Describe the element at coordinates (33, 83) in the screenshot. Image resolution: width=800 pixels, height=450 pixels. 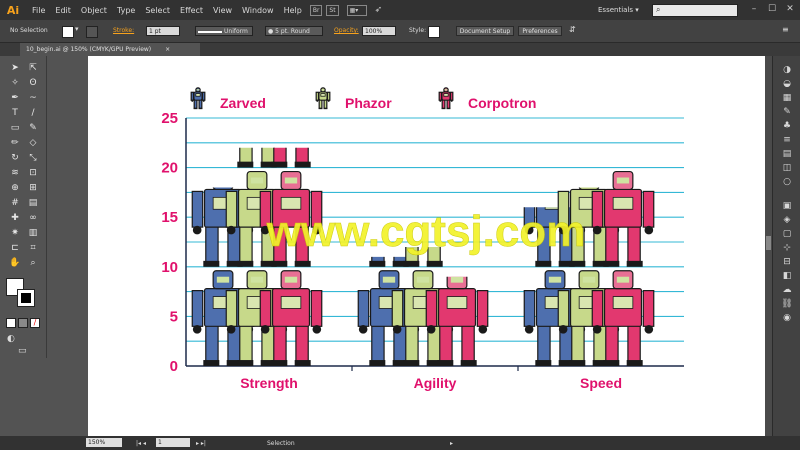
I see `lasso-icon: ʘ` at that location.